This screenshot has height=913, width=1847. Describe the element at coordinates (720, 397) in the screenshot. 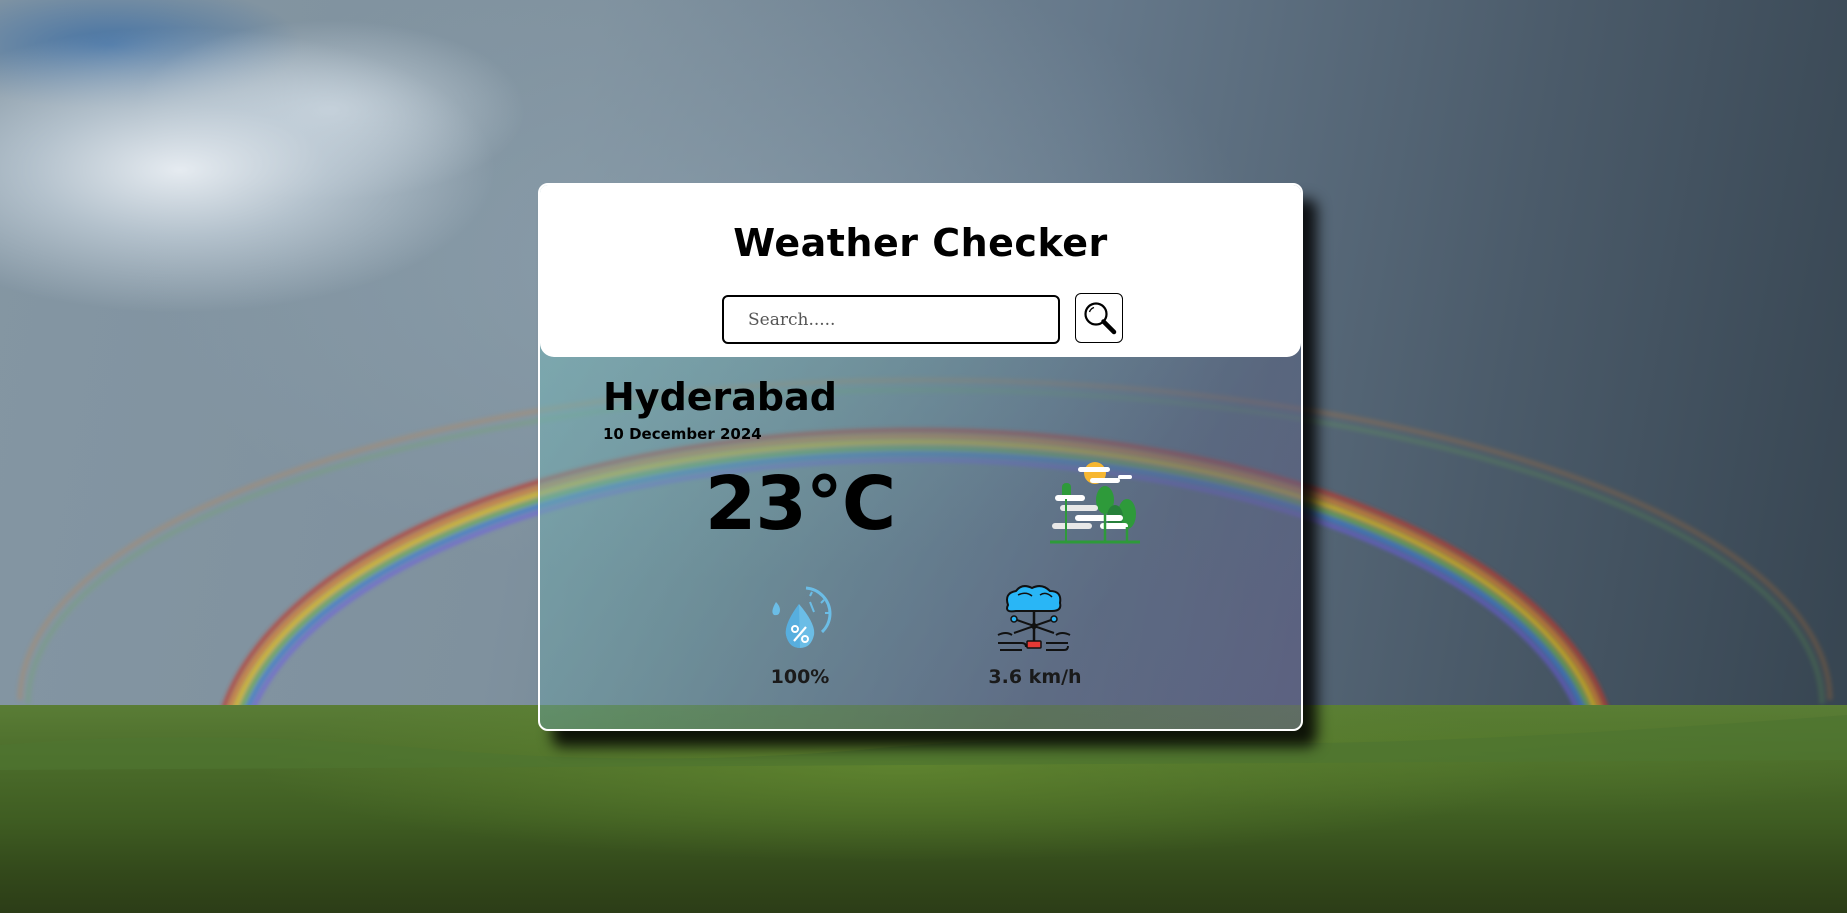

I see `city-name: Hyderabad` at that location.